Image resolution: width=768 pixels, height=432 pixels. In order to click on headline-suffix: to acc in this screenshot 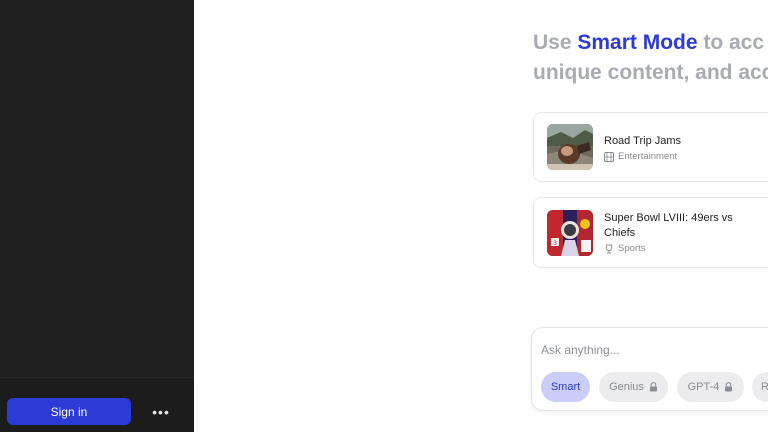, I will do `click(731, 42)`.